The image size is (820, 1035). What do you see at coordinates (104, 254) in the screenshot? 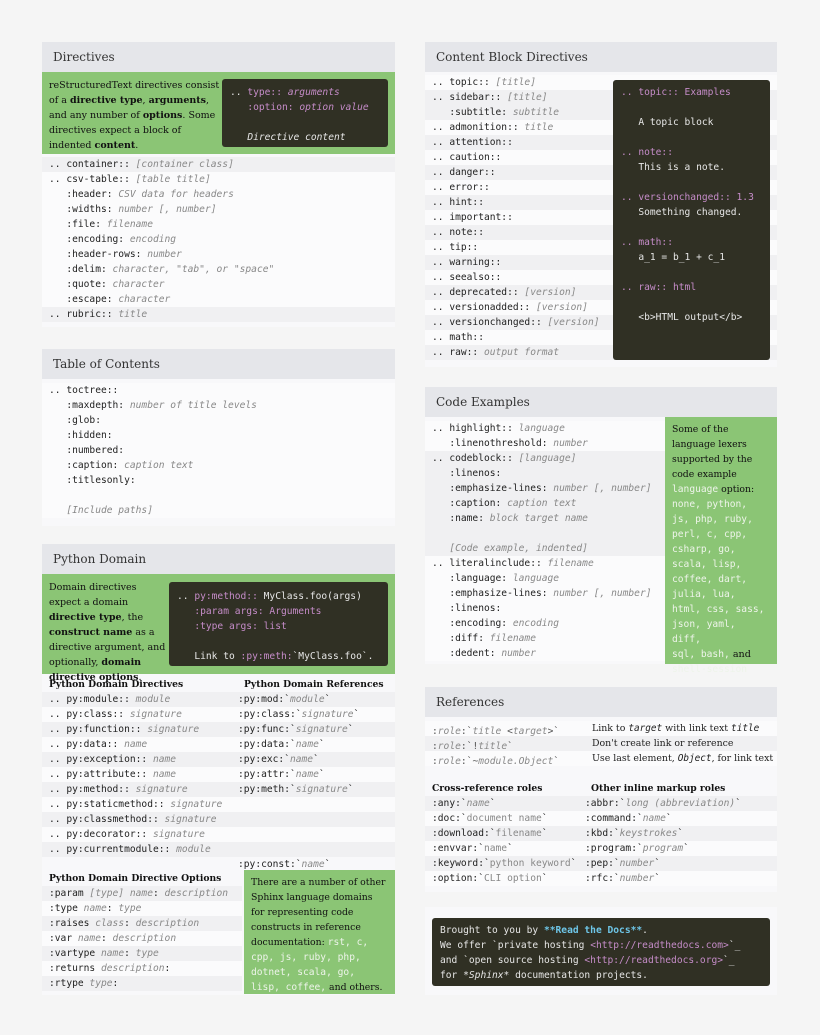
I see `line-keyword: :header-rows:` at bounding box center [104, 254].